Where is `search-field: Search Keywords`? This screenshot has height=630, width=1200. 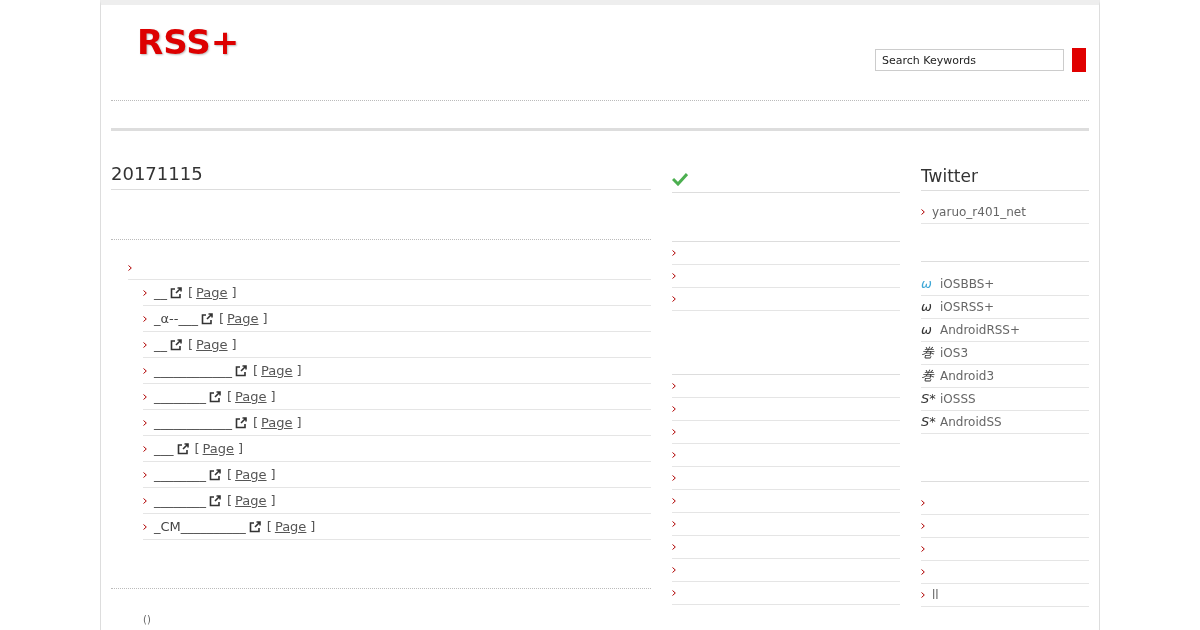 search-field: Search Keywords is located at coordinates (969, 60).